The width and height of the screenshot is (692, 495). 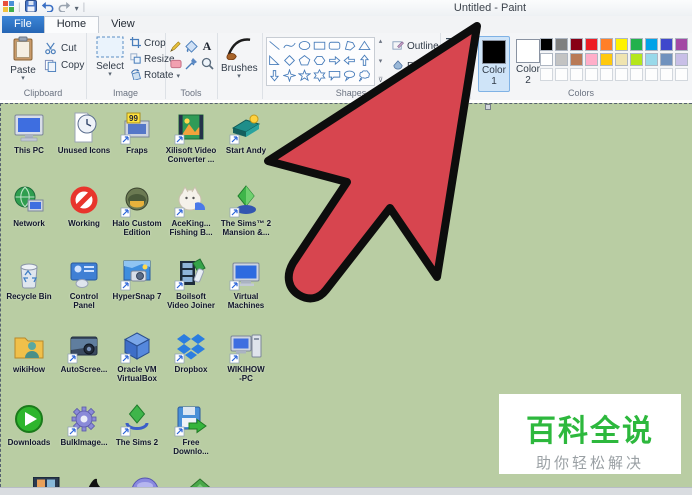 I want to click on size-button, so click(x=454, y=44).